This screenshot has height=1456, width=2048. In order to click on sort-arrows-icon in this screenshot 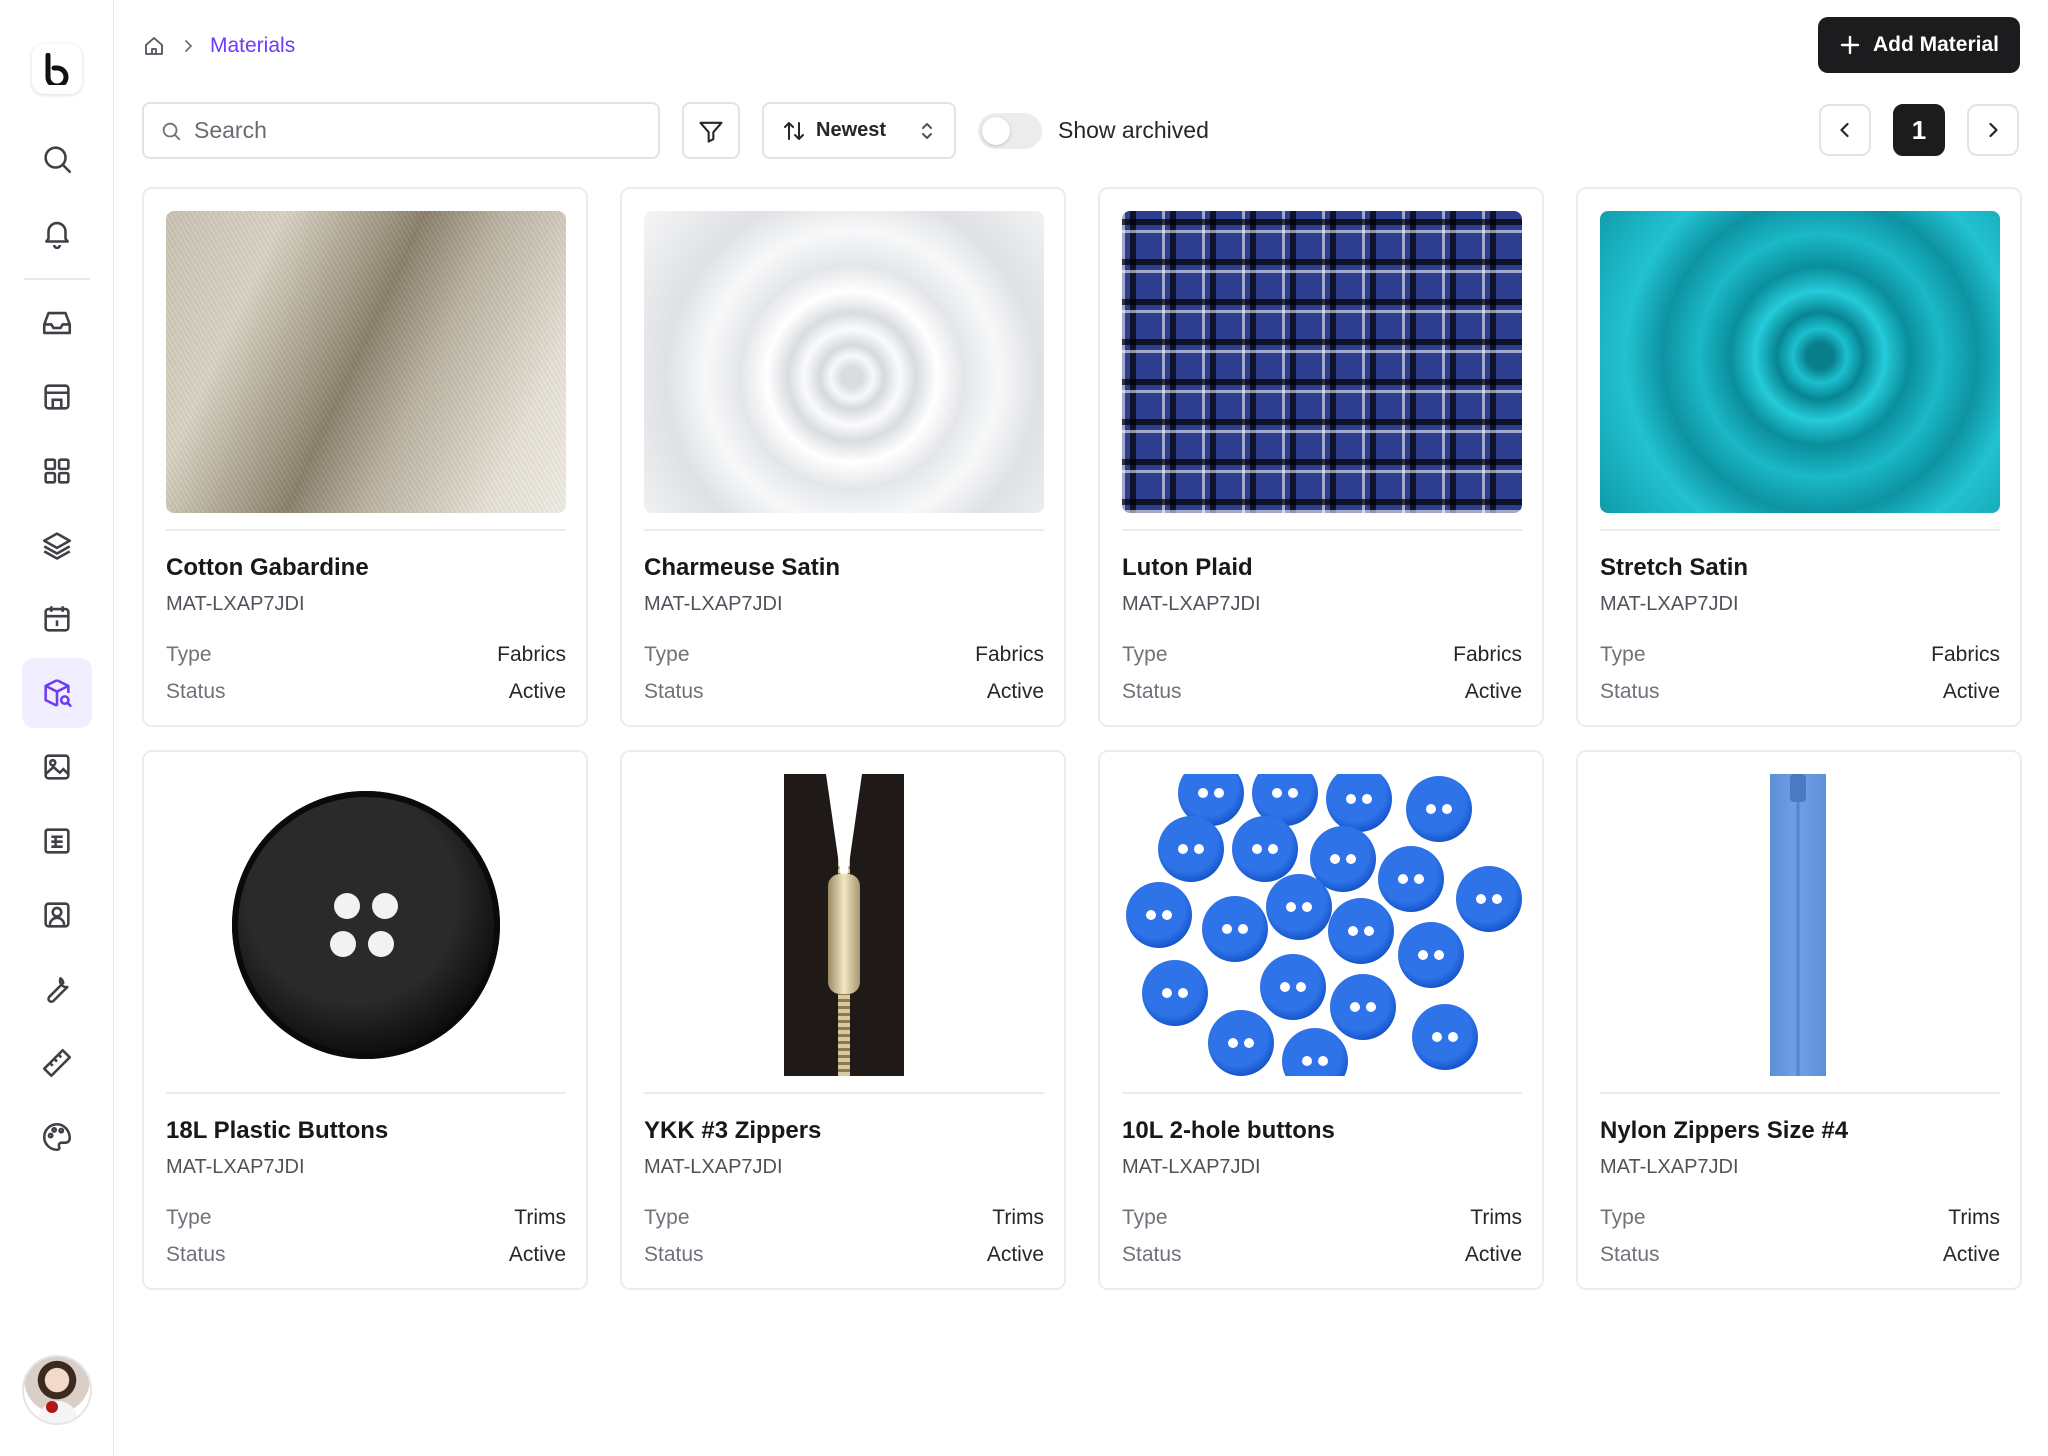, I will do `click(794, 130)`.